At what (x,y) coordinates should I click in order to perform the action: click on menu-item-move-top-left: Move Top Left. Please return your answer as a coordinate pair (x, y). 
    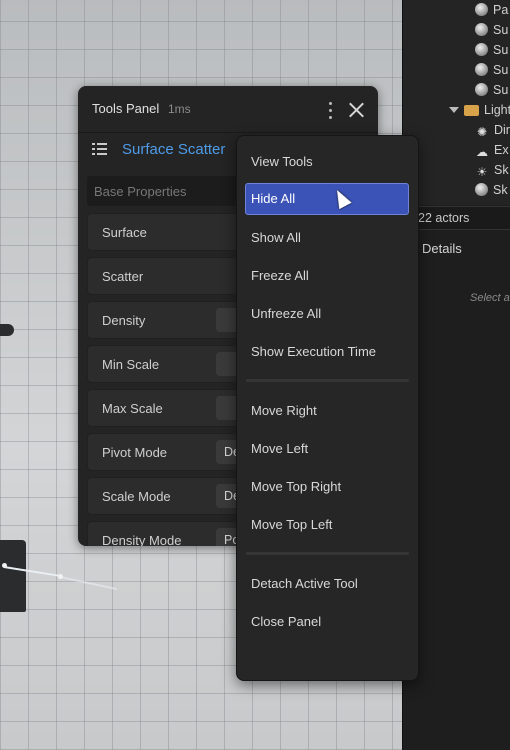
    Looking at the image, I should click on (327, 525).